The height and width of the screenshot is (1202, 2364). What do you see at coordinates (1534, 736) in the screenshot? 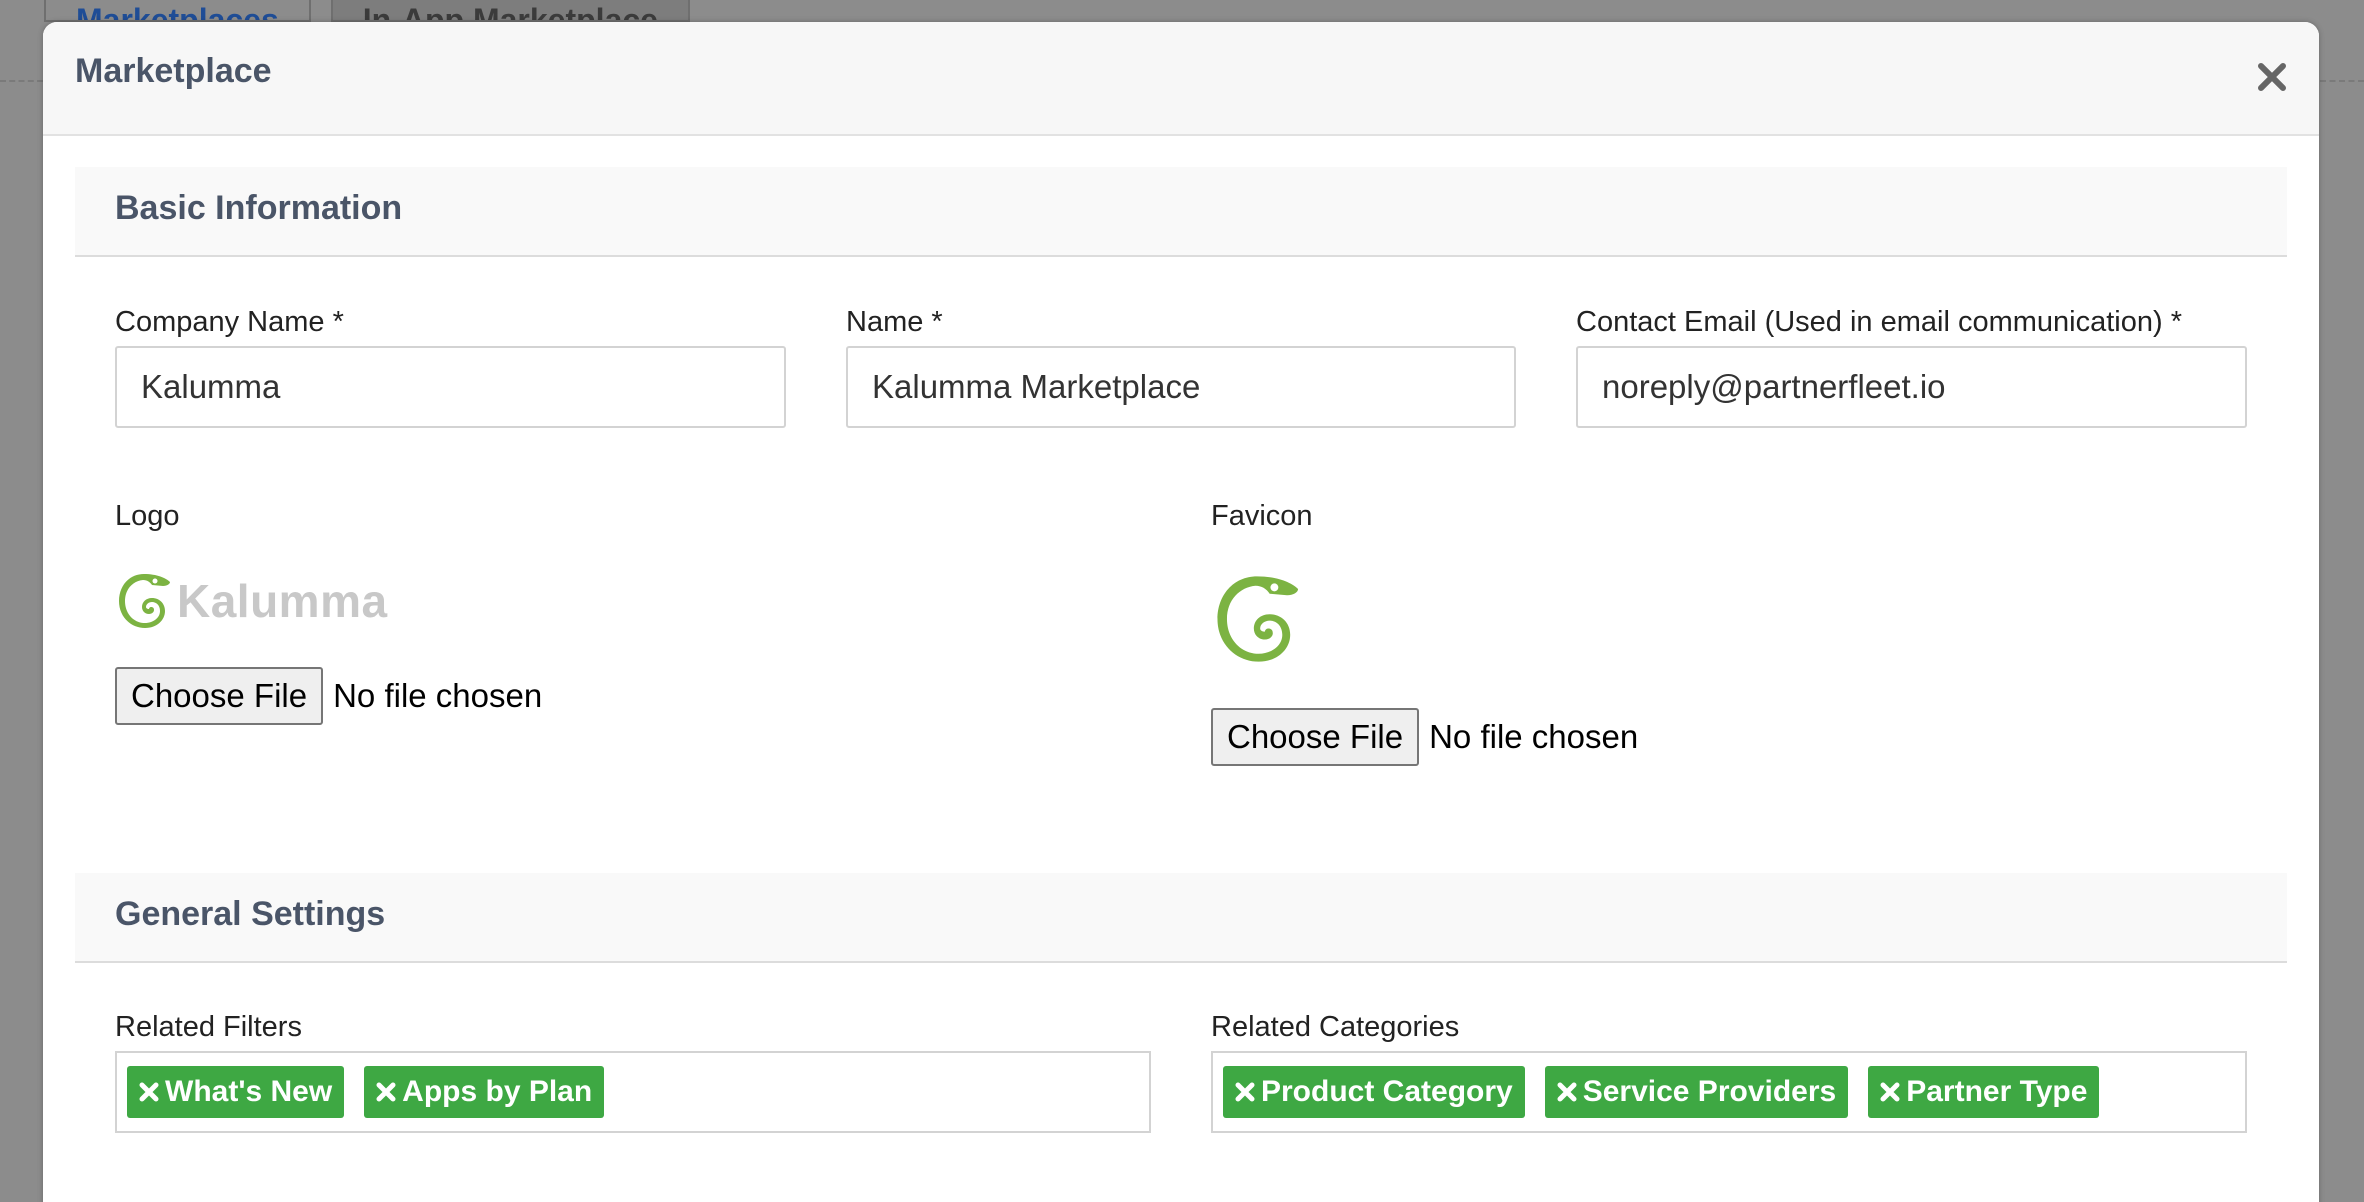
I see `favicon-file-status: No file chosen` at bounding box center [1534, 736].